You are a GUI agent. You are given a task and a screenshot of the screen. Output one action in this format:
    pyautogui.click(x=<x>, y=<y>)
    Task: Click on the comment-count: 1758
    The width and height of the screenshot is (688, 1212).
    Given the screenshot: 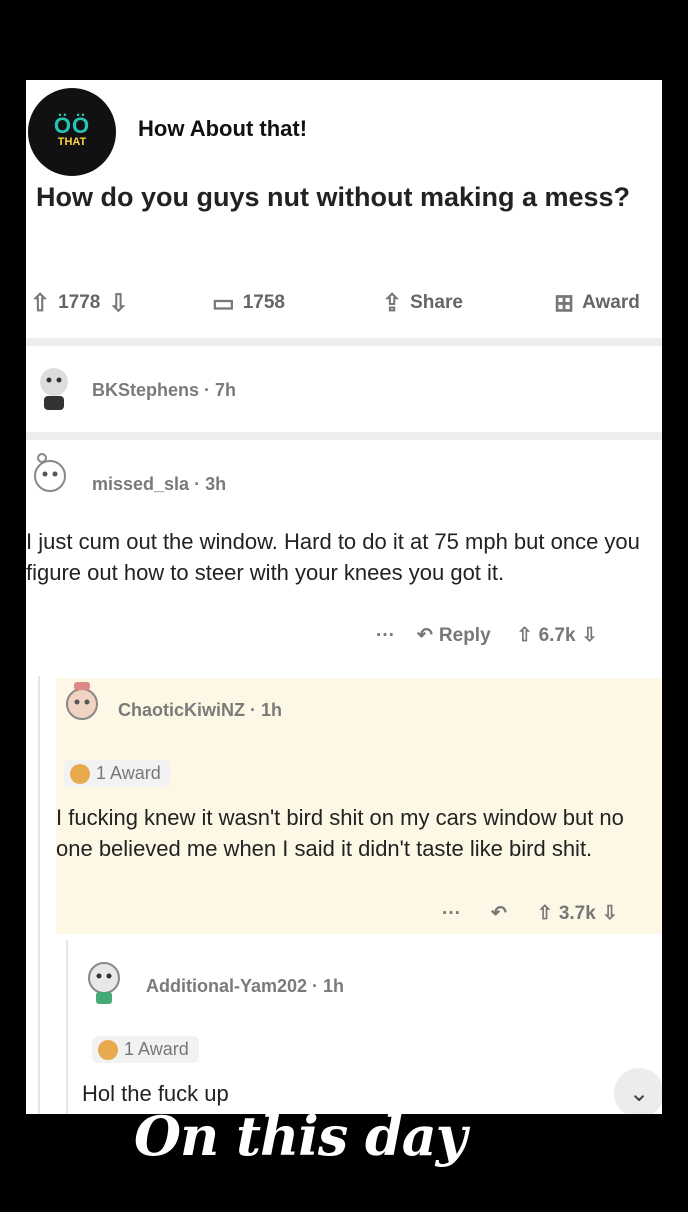 What is the action you would take?
    pyautogui.click(x=263, y=302)
    